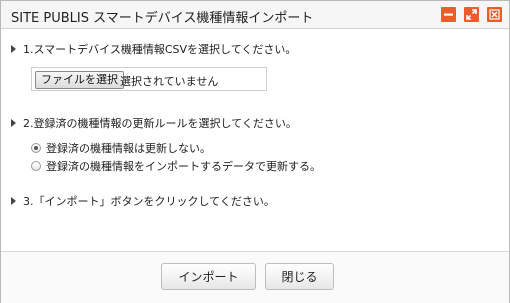 This screenshot has width=510, height=303. I want to click on close-icon, so click(494, 14).